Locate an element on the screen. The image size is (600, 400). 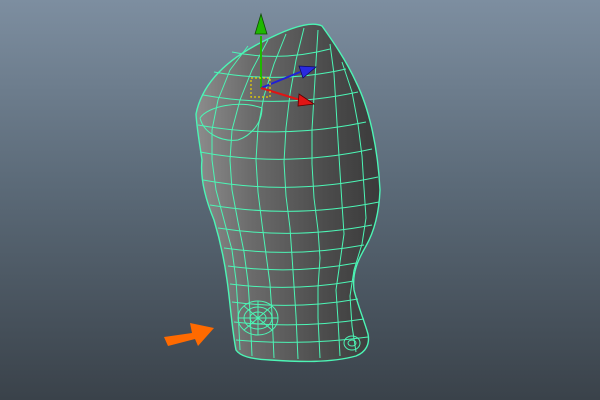
arrow-icon is located at coordinates (189, 334).